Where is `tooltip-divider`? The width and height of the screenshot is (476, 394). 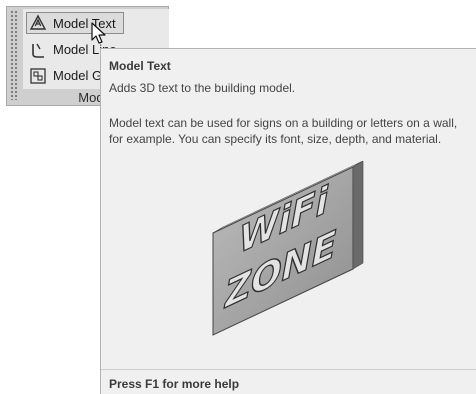
tooltip-divider is located at coordinates (288, 369).